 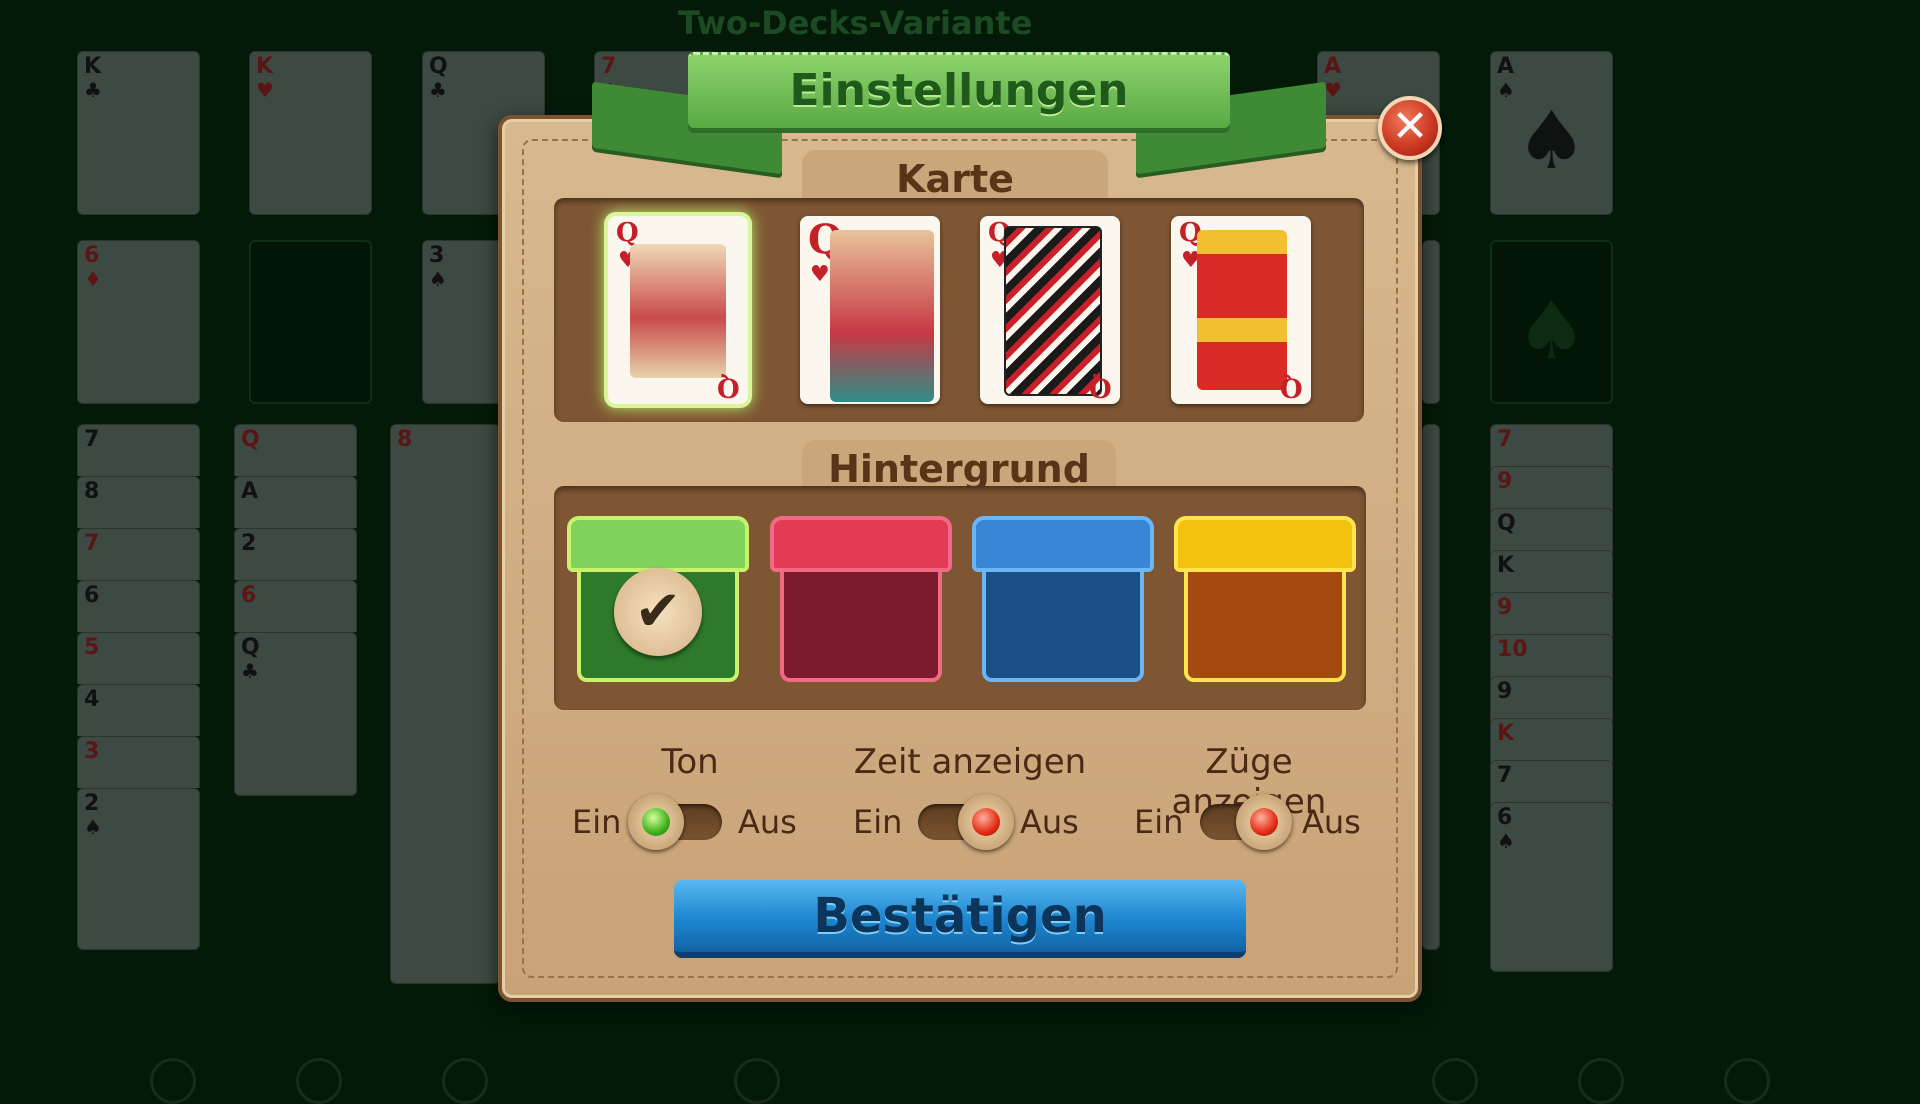 What do you see at coordinates (597, 822) in the screenshot?
I see `sound-on-label: Ein` at bounding box center [597, 822].